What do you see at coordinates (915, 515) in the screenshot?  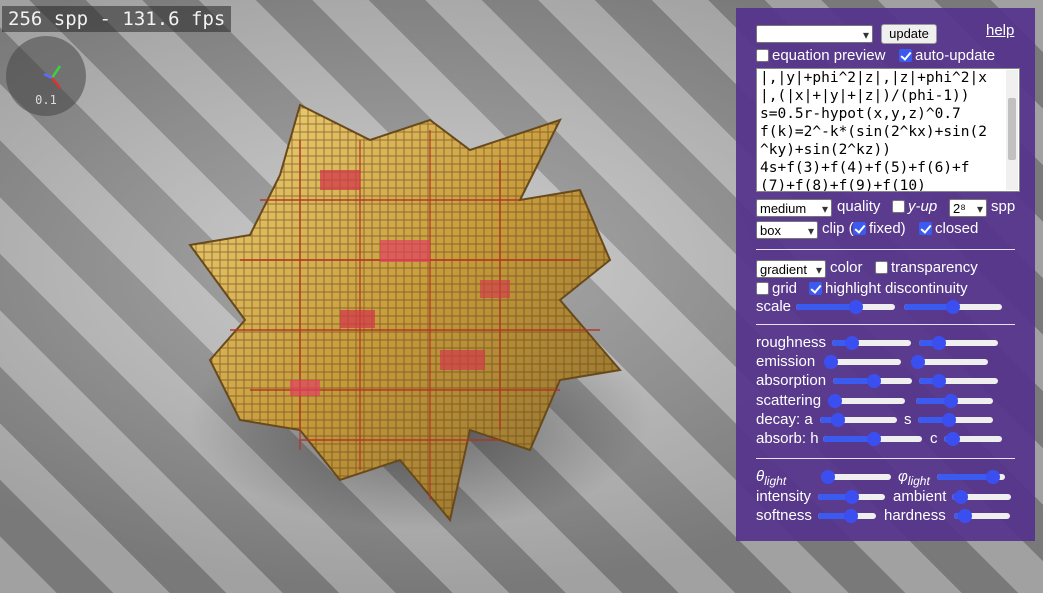 I see `hardness-label: hardness` at bounding box center [915, 515].